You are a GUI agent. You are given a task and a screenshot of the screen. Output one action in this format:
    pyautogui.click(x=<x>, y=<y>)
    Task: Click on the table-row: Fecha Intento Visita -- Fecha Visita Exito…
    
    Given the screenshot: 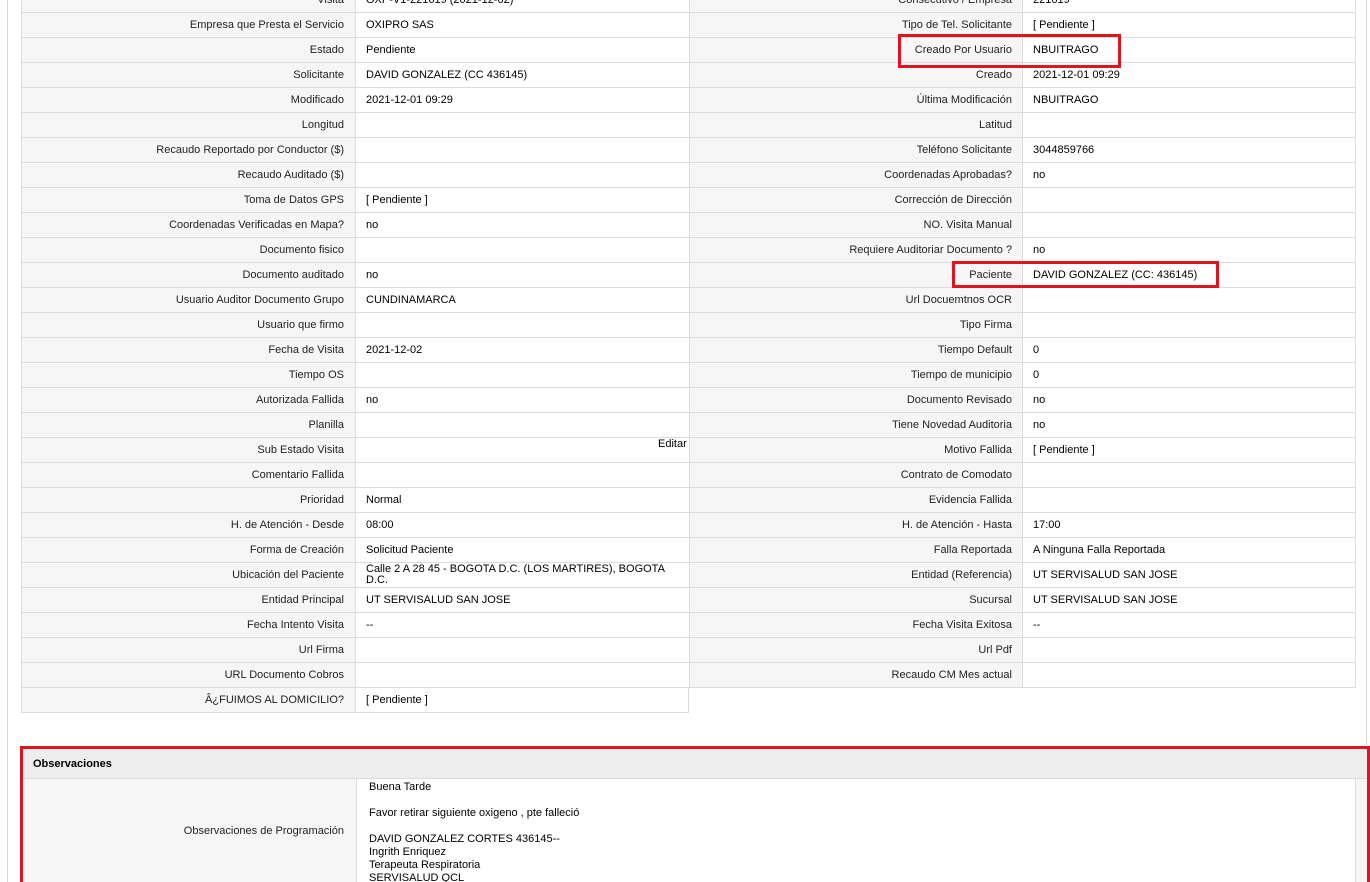 What is the action you would take?
    pyautogui.click(x=689, y=624)
    